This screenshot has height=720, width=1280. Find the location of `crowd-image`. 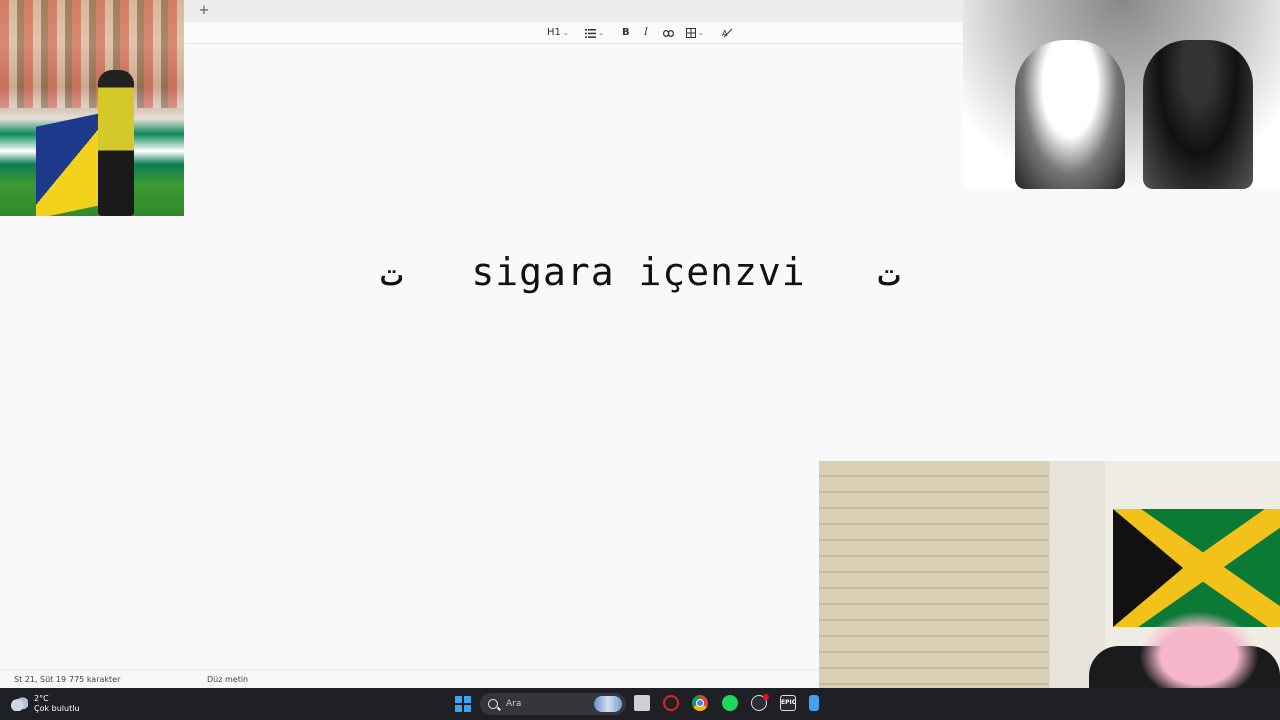

crowd-image is located at coordinates (92, 54).